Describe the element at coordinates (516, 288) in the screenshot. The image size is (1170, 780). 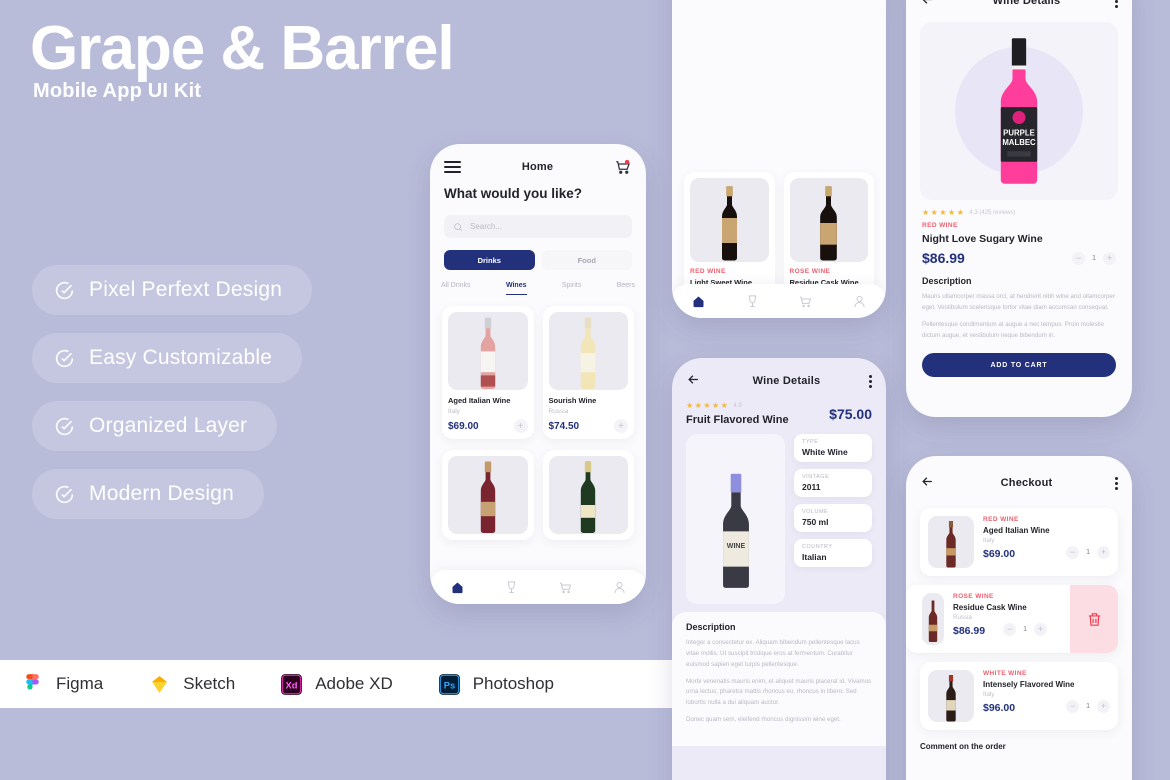
I see `tab-wines: Wines` at that location.